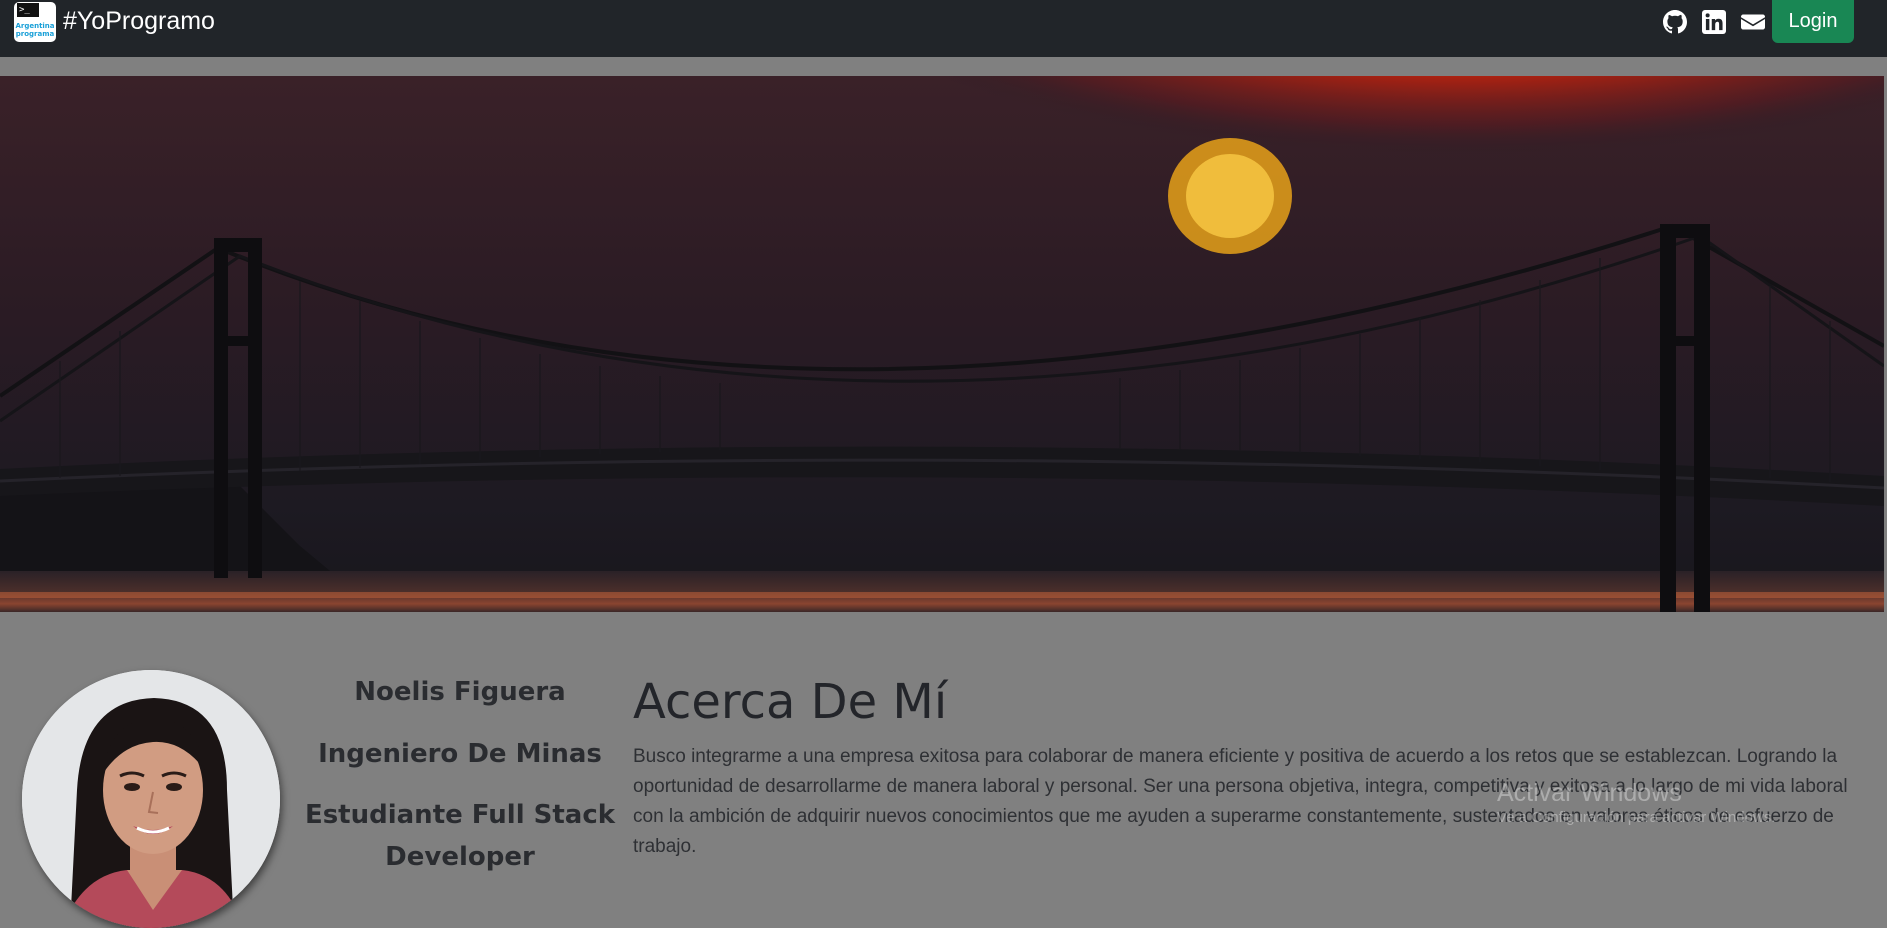 The image size is (1887, 928). Describe the element at coordinates (1675, 22) in the screenshot. I see `github-icon` at that location.